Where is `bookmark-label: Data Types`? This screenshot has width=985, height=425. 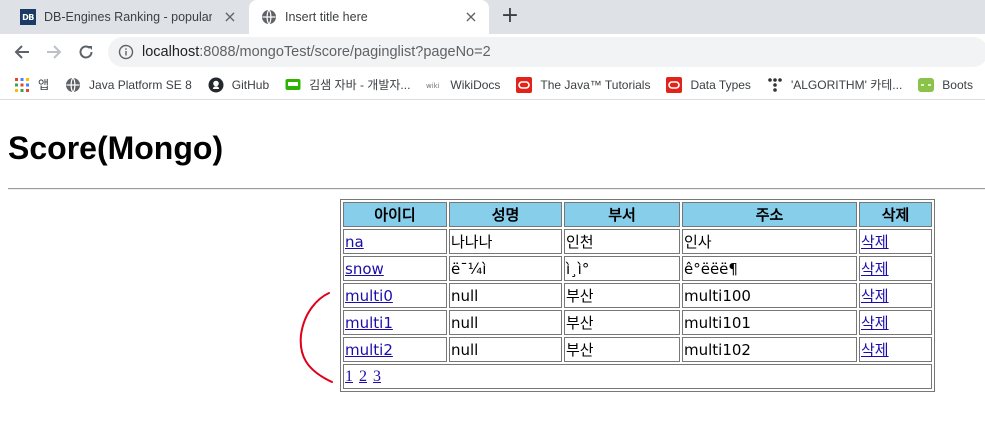 bookmark-label: Data Types is located at coordinates (720, 84).